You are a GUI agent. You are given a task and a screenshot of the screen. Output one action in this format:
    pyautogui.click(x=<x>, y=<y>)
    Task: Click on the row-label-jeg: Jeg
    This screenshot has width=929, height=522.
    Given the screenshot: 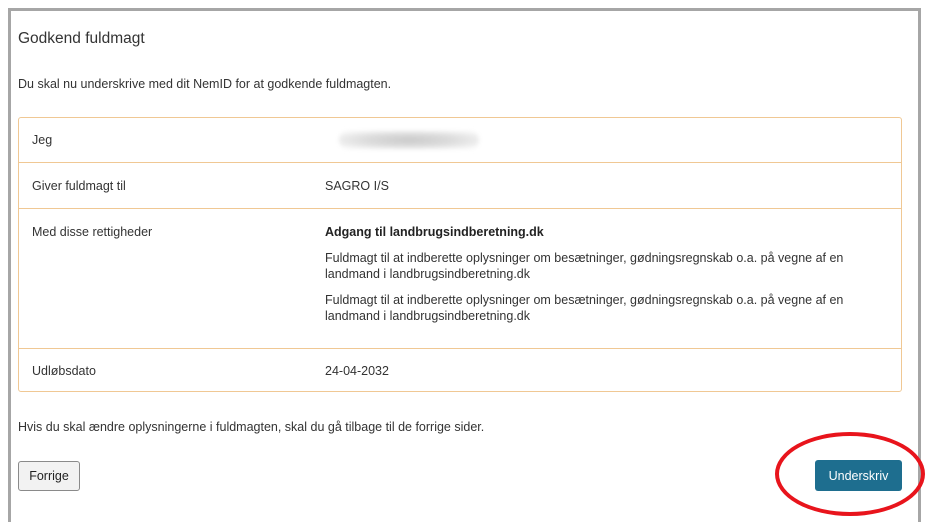 What is the action you would take?
    pyautogui.click(x=42, y=140)
    